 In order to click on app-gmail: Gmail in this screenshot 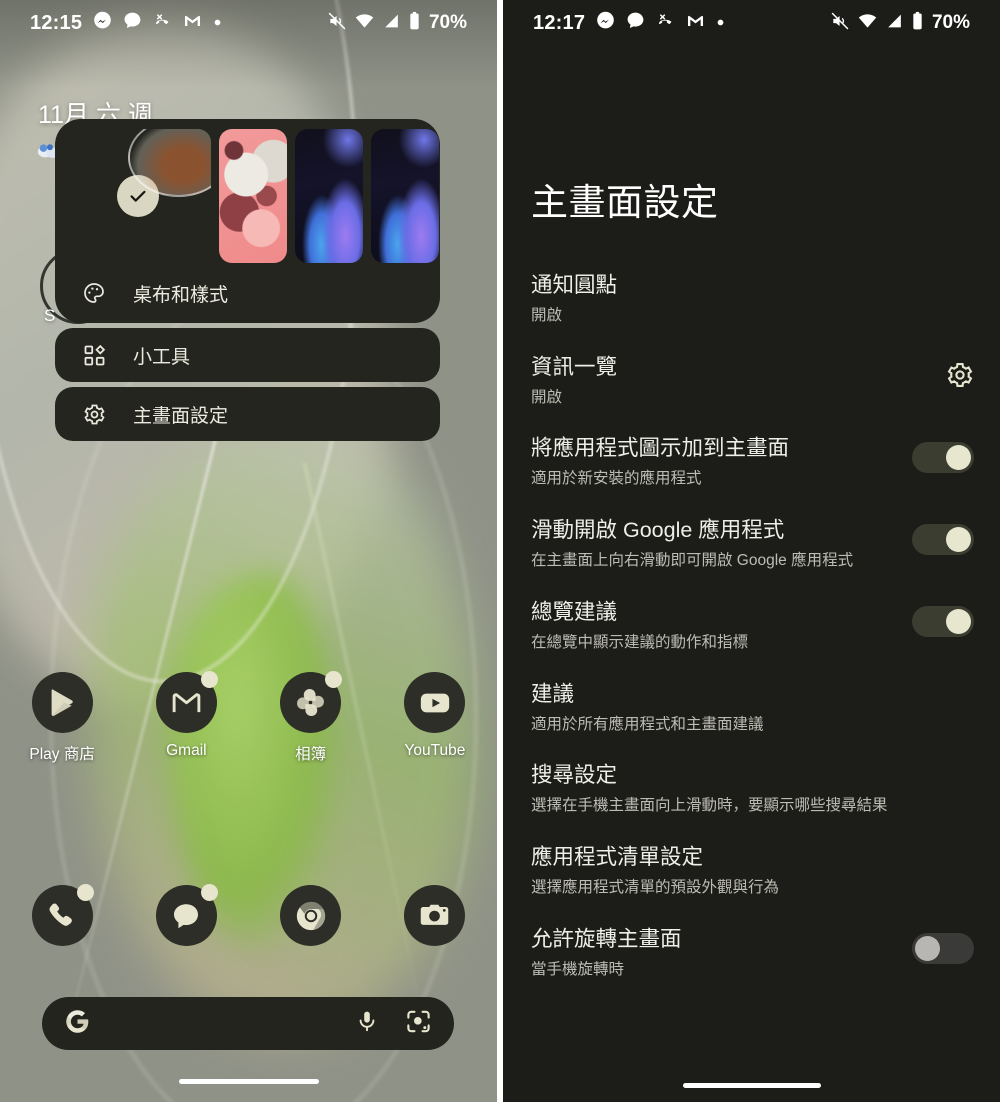, I will do `click(186, 717)`.